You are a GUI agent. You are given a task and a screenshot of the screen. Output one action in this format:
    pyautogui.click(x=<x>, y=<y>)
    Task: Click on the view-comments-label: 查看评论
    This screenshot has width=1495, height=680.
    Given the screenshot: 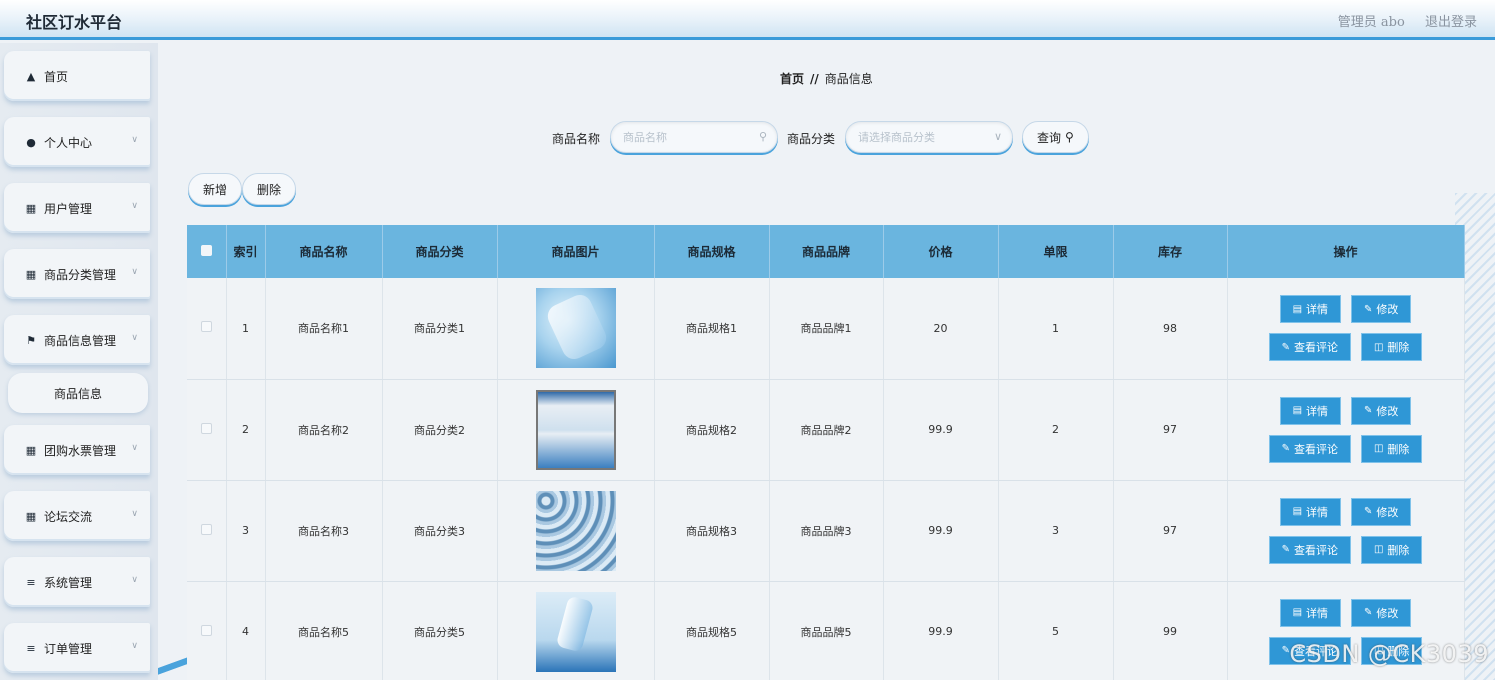 What is the action you would take?
    pyautogui.click(x=1315, y=348)
    